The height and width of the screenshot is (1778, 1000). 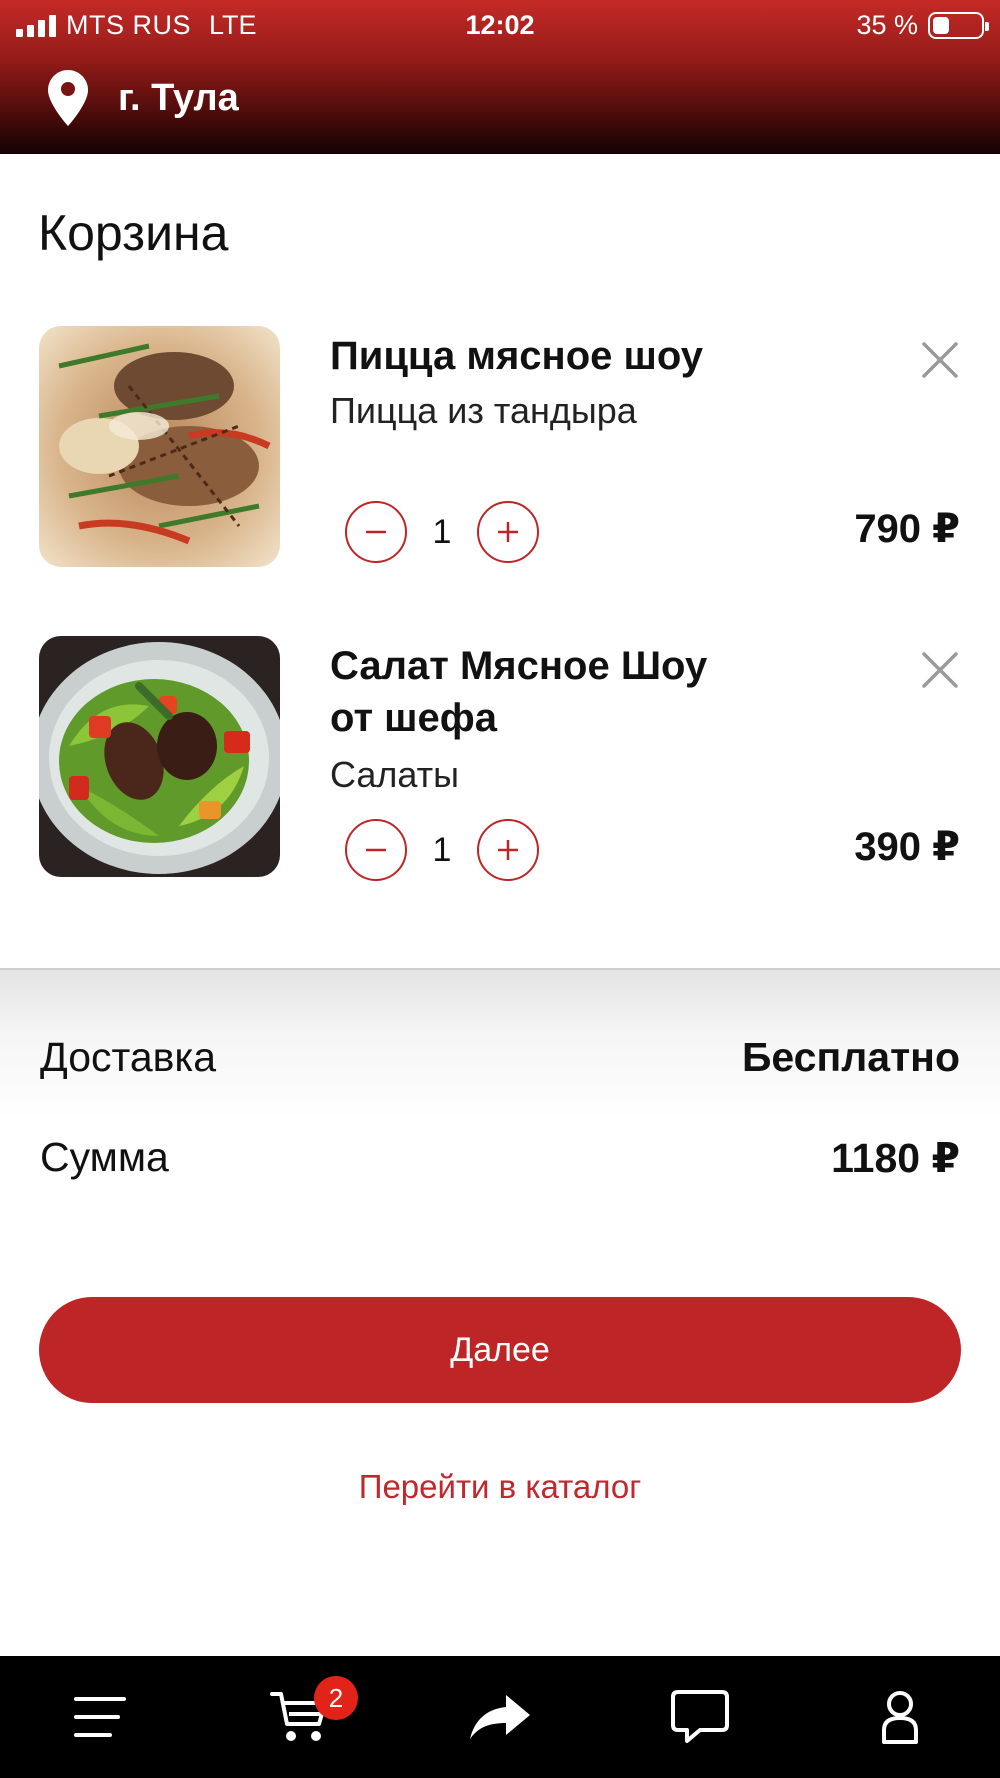 What do you see at coordinates (128, 1057) in the screenshot?
I see `delivery-label: Доставка` at bounding box center [128, 1057].